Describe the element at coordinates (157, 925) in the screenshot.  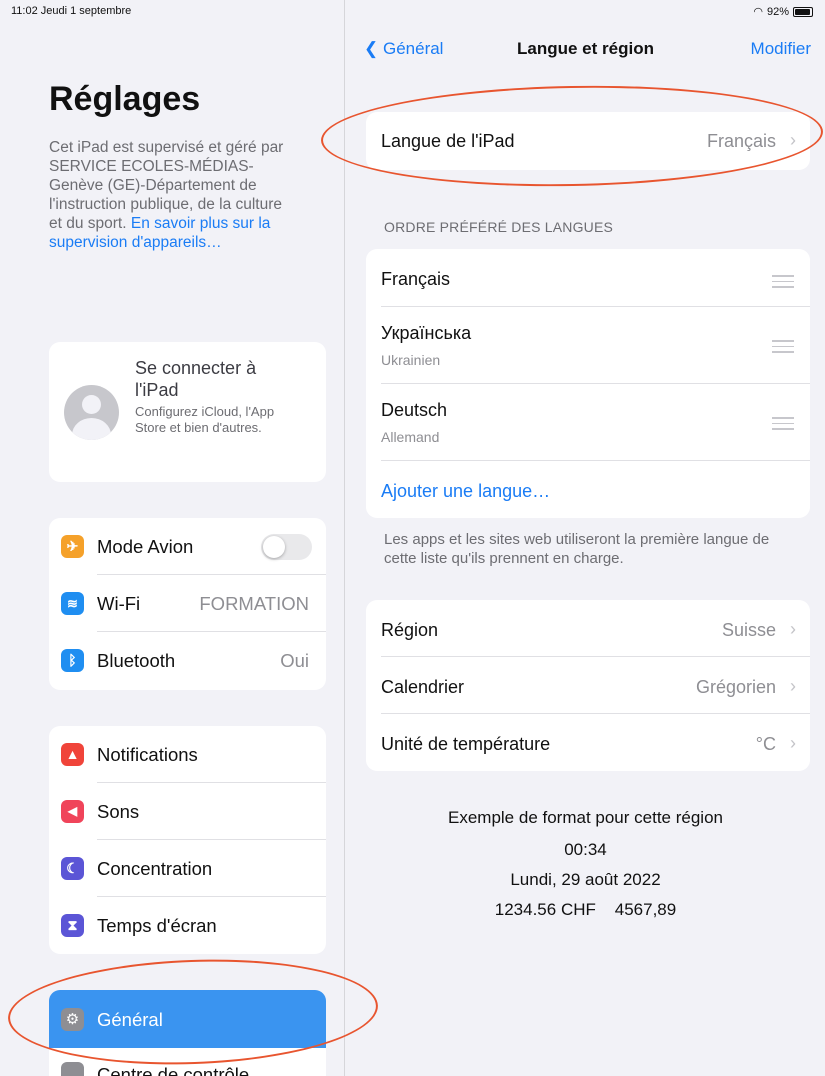
I see `sidebar-item-label: Temps d'écran` at that location.